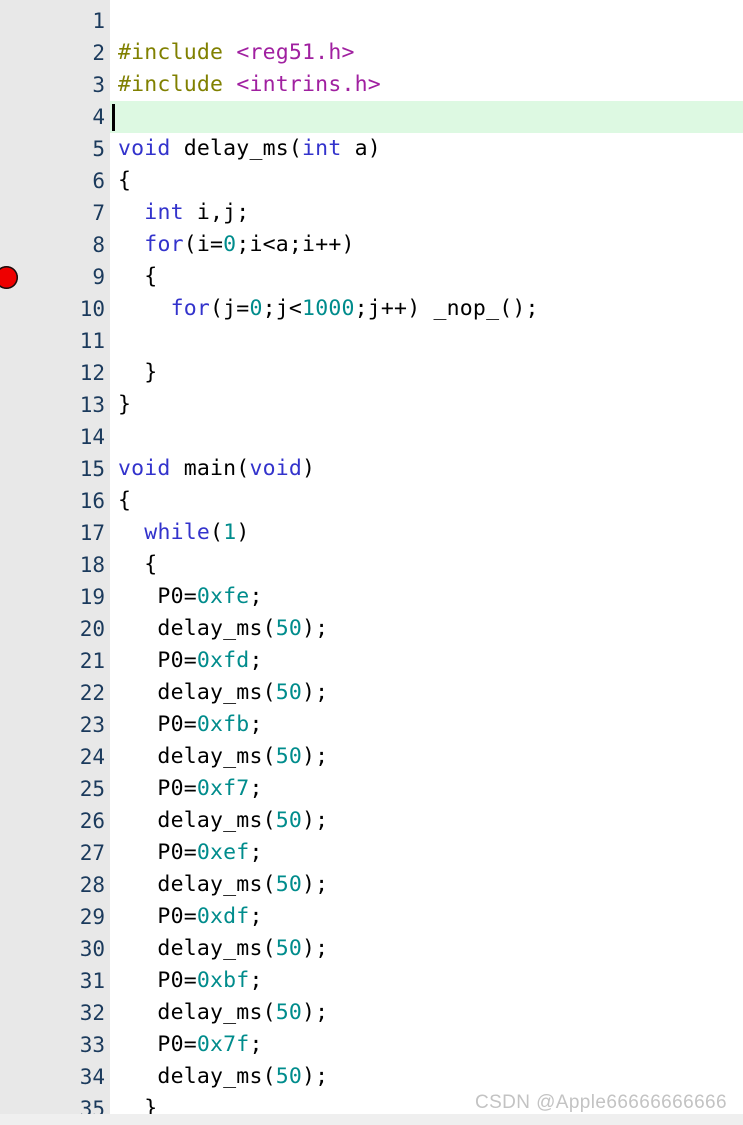 This screenshot has height=1125, width=743. Describe the element at coordinates (92, 917) in the screenshot. I see `line-number: 29` at that location.